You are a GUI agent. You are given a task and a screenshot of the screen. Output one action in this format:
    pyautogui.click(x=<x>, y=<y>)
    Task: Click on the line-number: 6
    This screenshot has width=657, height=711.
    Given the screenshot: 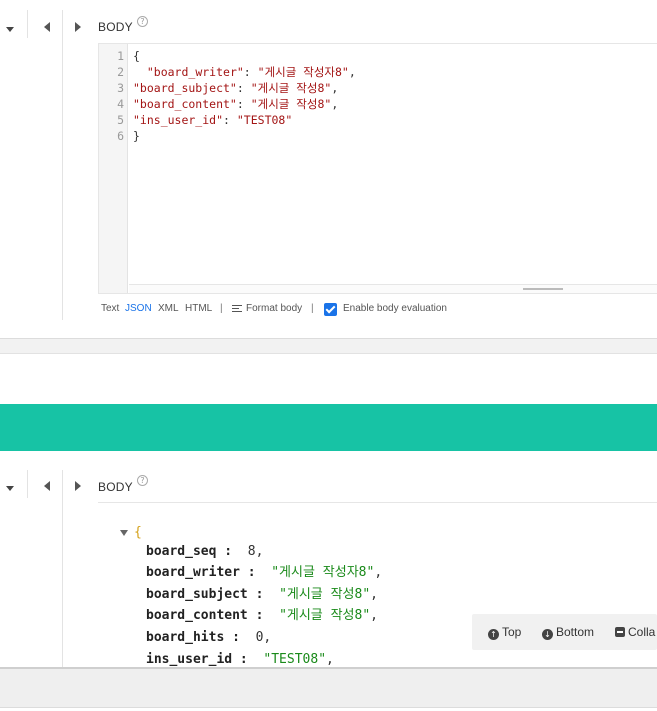 What is the action you would take?
    pyautogui.click(x=120, y=136)
    